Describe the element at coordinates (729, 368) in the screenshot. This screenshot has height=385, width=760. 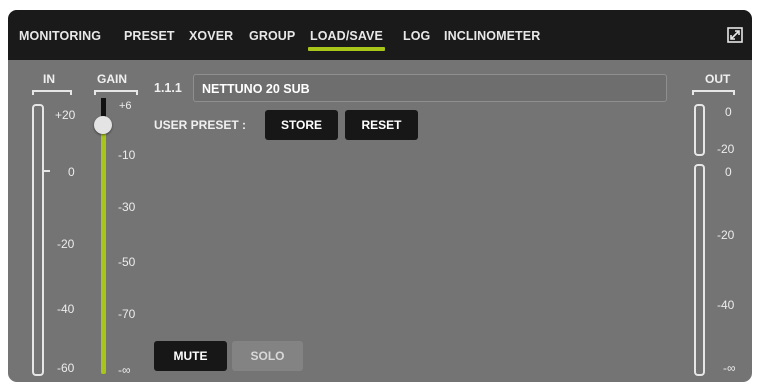
I see `out-scale-label: -∞` at that location.